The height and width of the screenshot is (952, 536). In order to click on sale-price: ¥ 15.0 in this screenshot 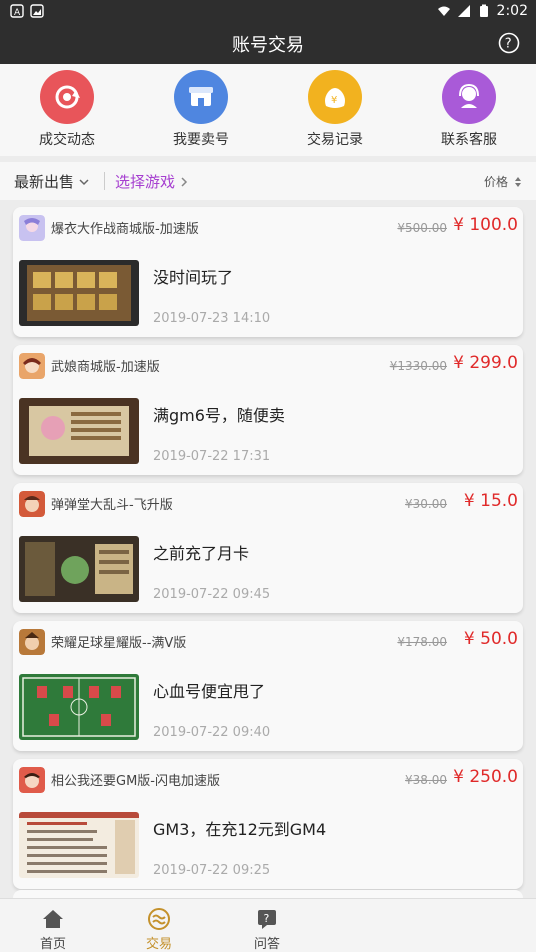, I will do `click(490, 501)`.